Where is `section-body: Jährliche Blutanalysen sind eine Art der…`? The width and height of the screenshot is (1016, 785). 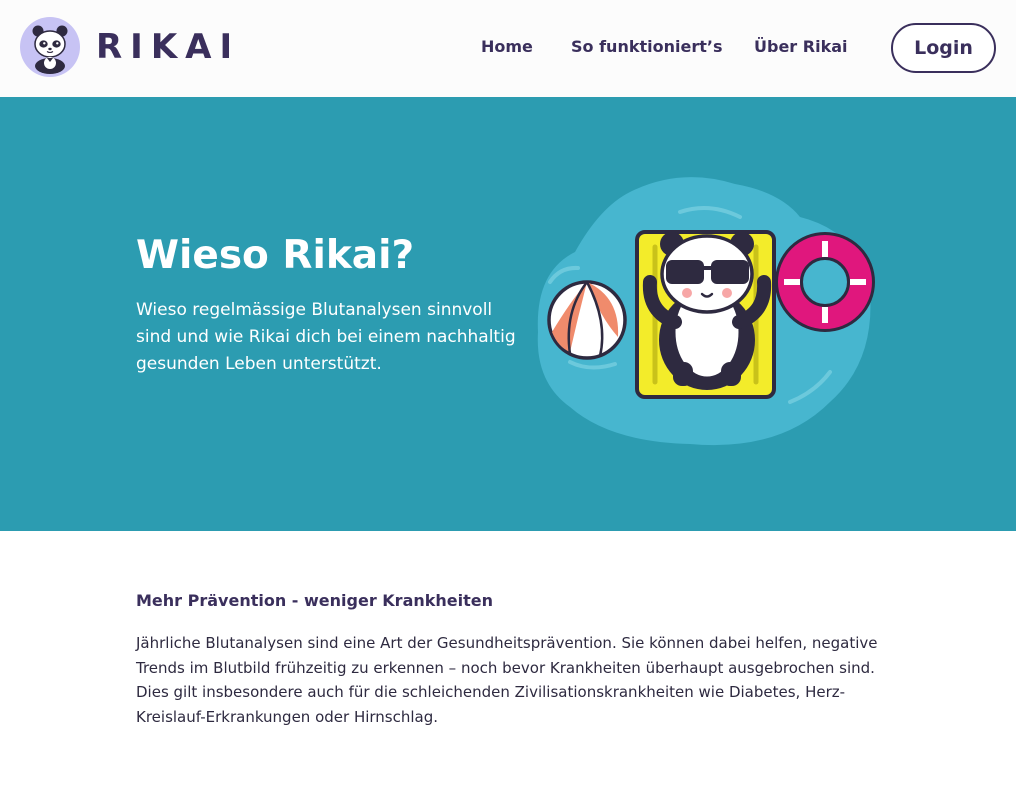 section-body: Jährliche Blutanalysen sind eine Art der… is located at coordinates (507, 680).